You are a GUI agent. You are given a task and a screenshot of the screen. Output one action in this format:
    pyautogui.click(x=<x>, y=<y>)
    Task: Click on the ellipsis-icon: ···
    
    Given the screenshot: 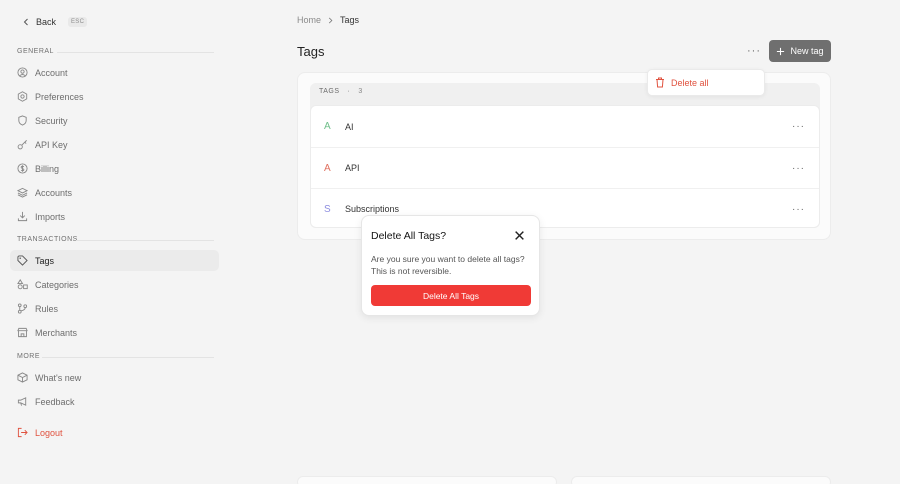 What is the action you would take?
    pyautogui.click(x=754, y=51)
    